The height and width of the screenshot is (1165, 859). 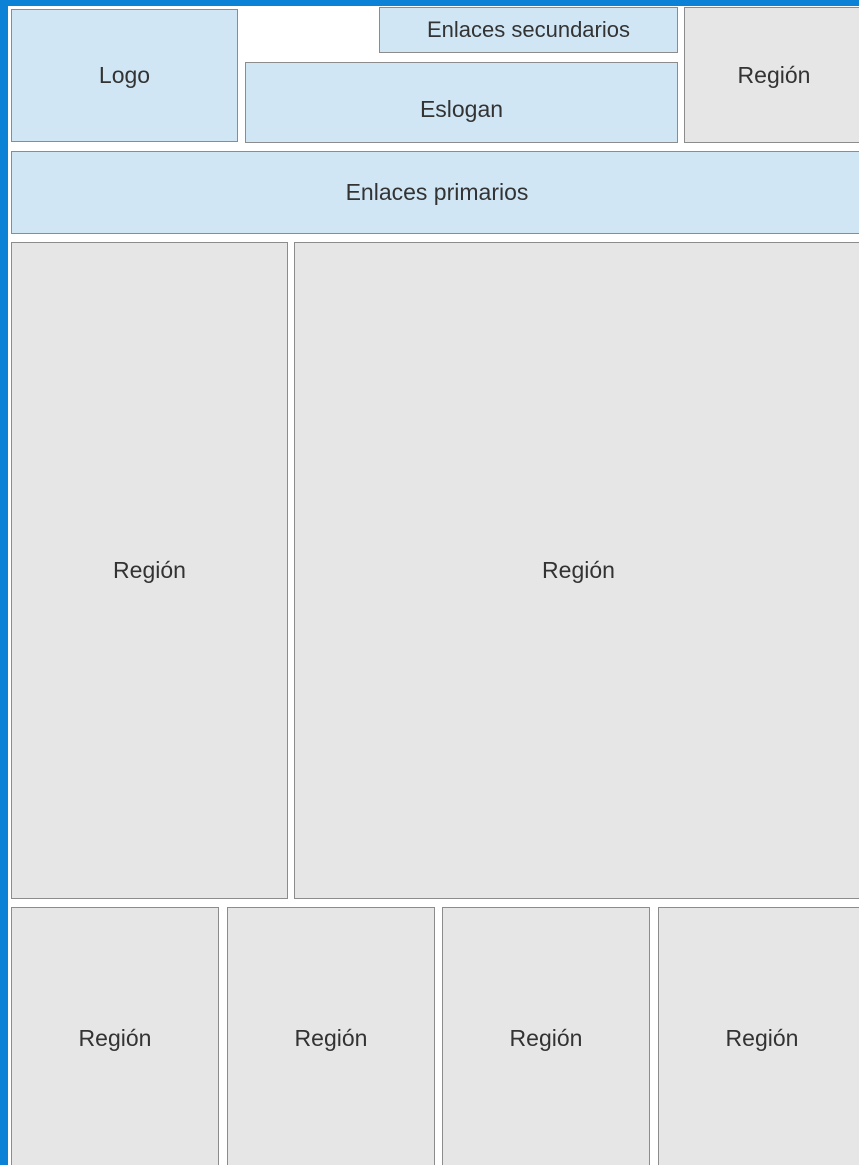 I want to click on sidebar-region-label: Región, so click(x=149, y=570).